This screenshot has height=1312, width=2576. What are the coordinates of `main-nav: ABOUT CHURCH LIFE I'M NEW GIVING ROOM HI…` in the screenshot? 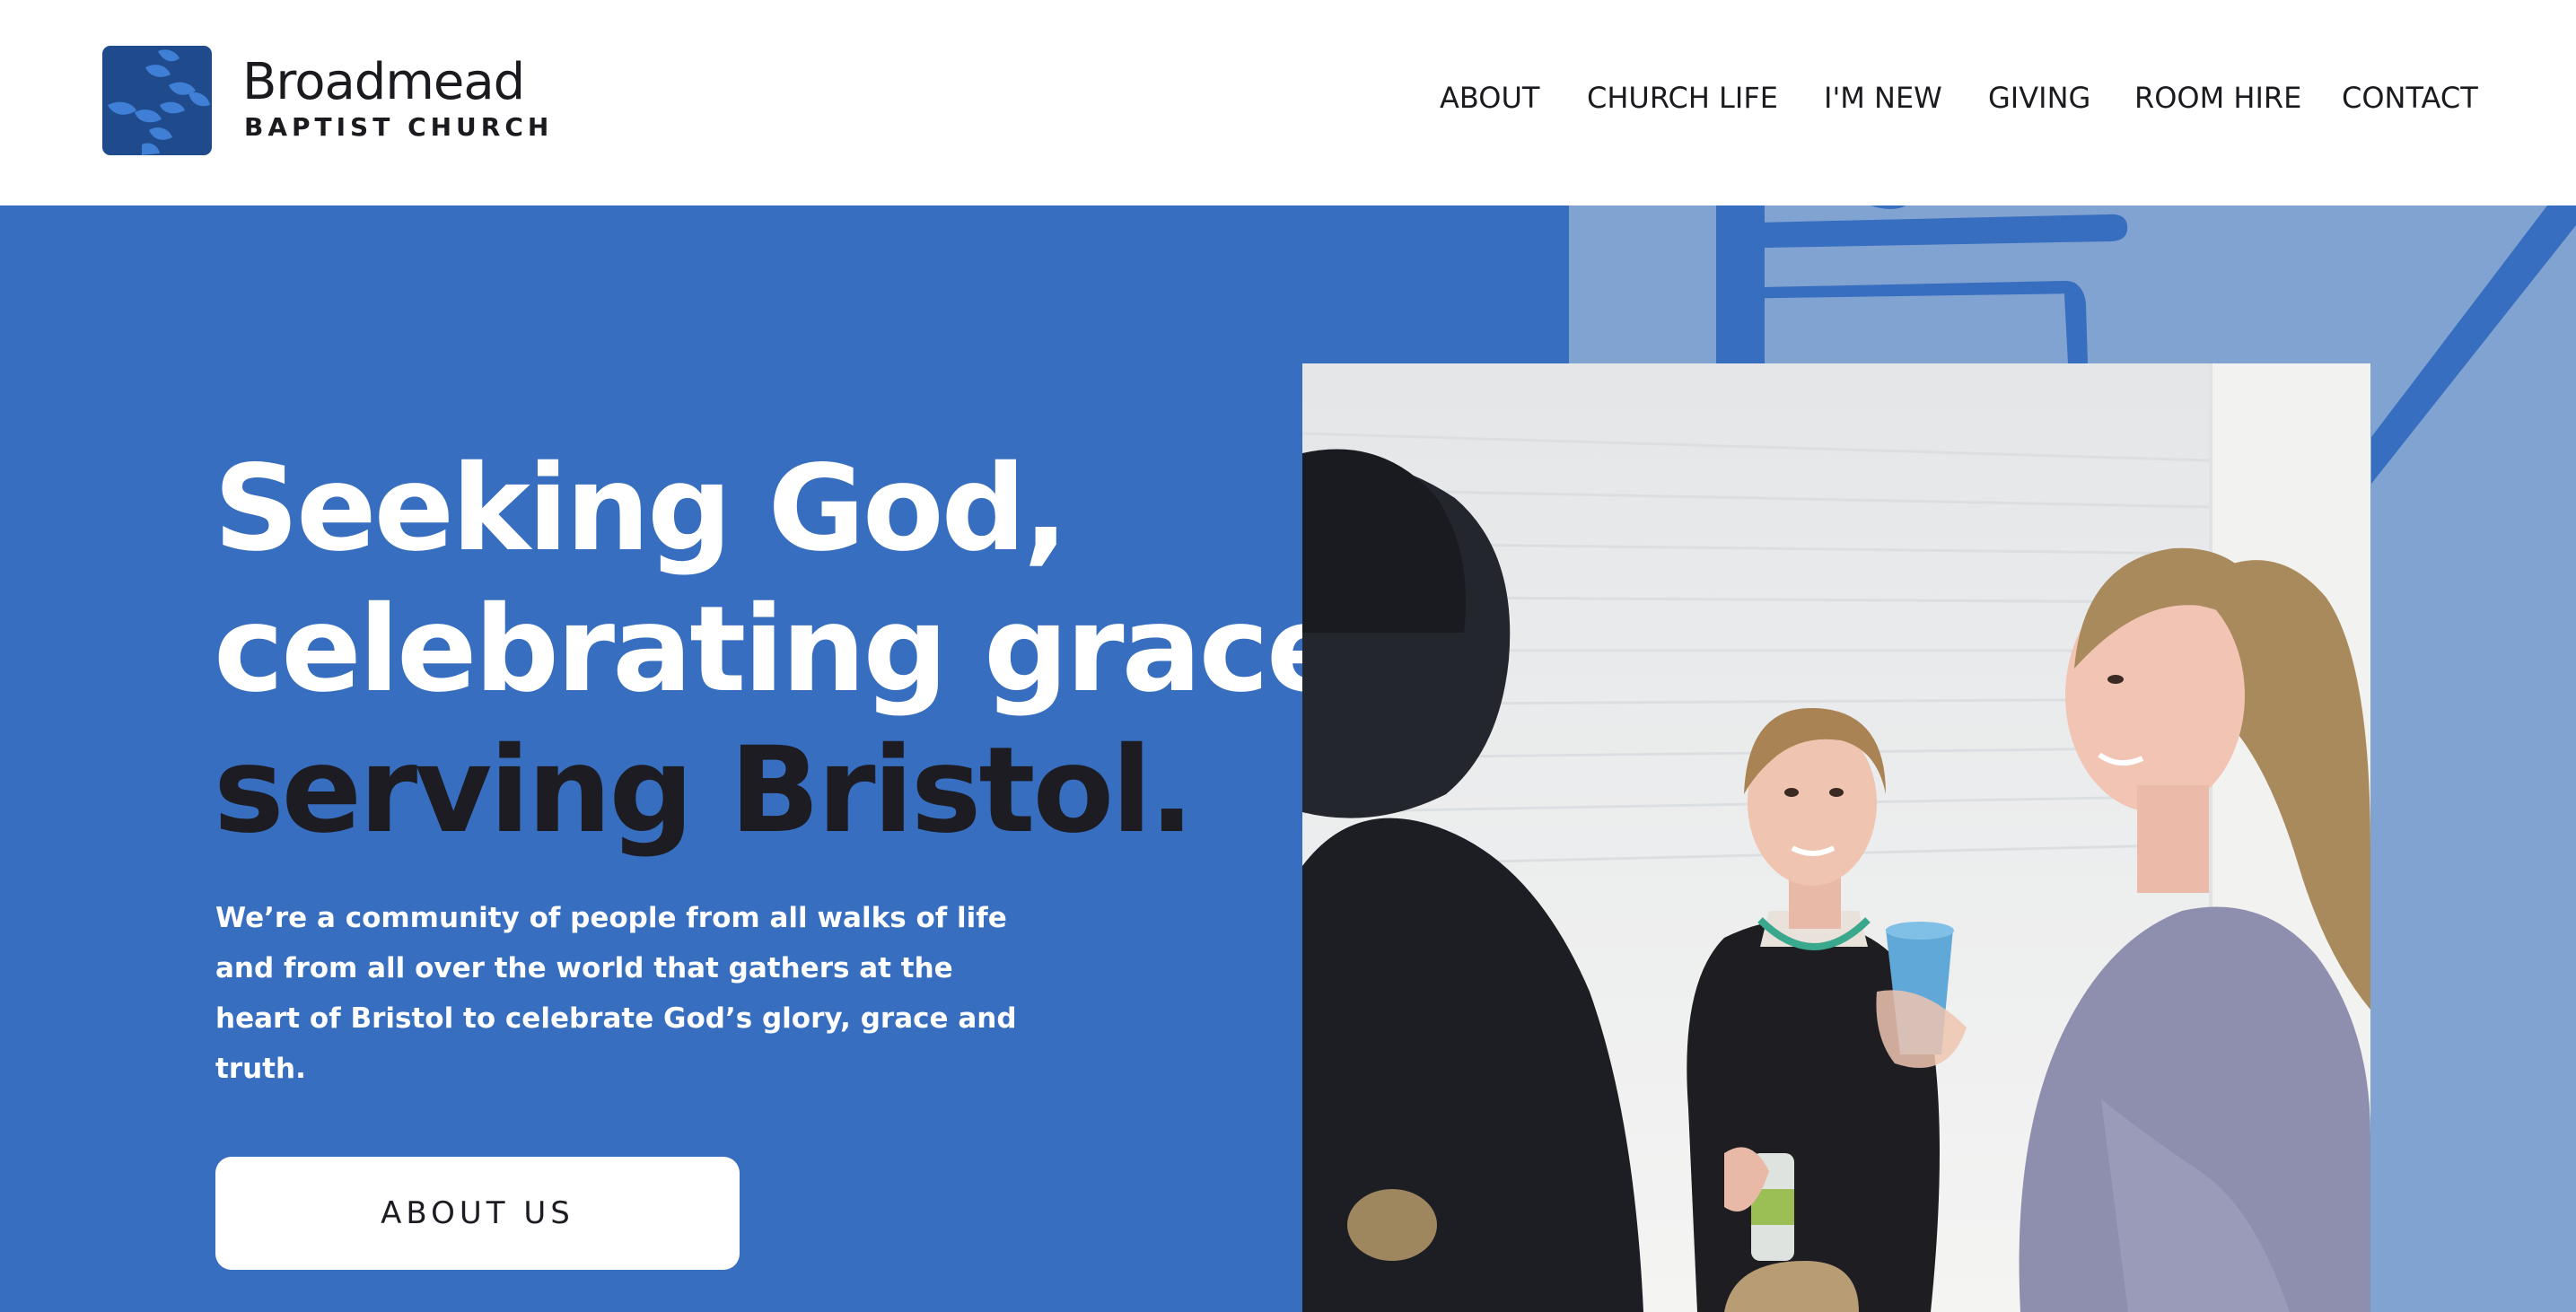 It's located at (1288, 101).